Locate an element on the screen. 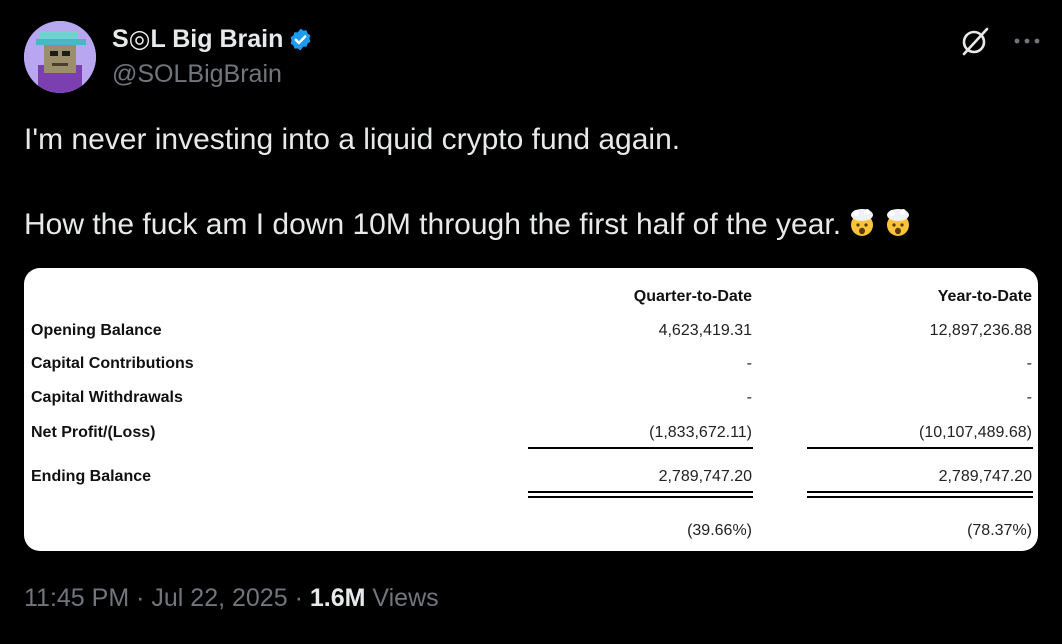 The width and height of the screenshot is (1062, 644). row-label-opening-balance: Opening Balance is located at coordinates (96, 330).